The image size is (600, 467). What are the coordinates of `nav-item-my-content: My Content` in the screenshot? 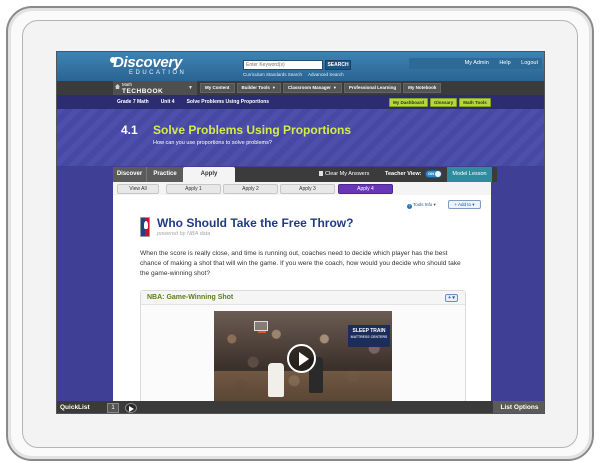 It's located at (217, 88).